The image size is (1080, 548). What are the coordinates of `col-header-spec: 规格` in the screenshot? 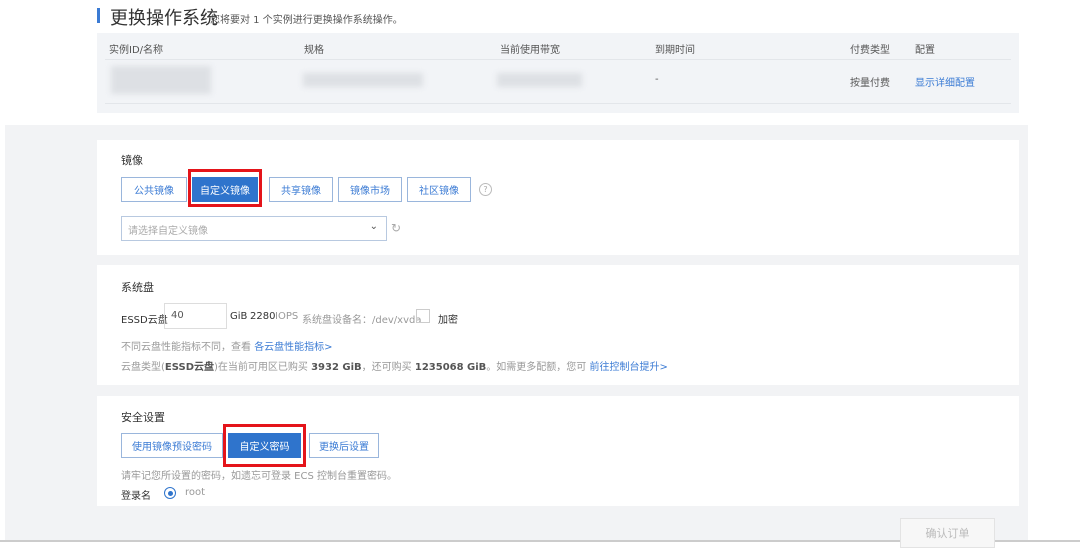 It's located at (314, 50).